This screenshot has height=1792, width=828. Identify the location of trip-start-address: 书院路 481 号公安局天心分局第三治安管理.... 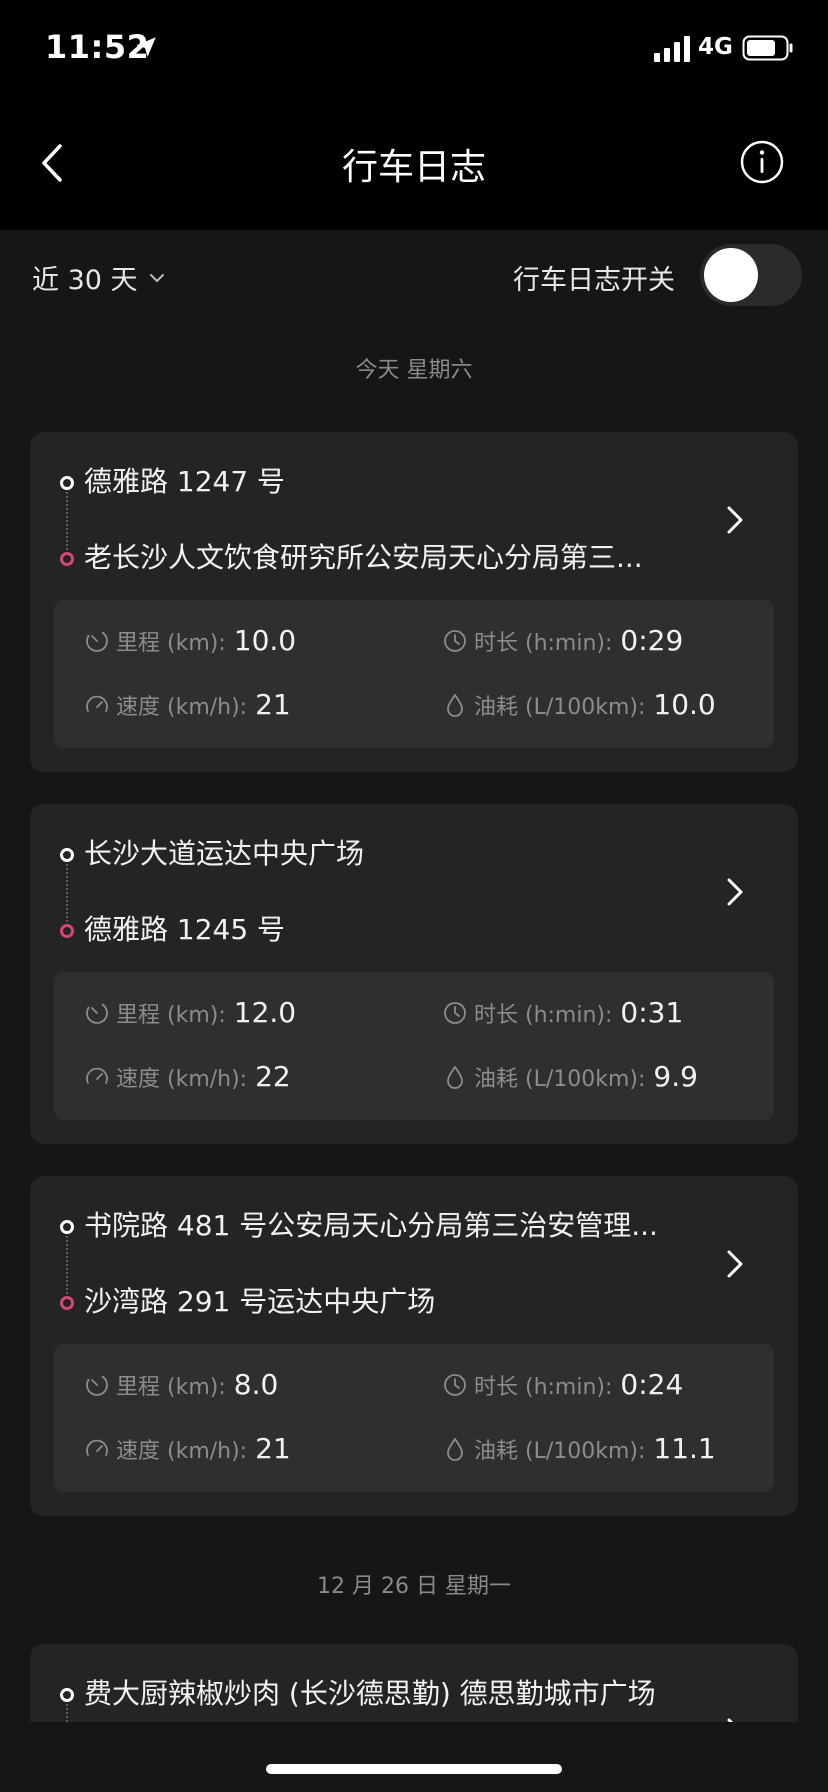
(371, 1225).